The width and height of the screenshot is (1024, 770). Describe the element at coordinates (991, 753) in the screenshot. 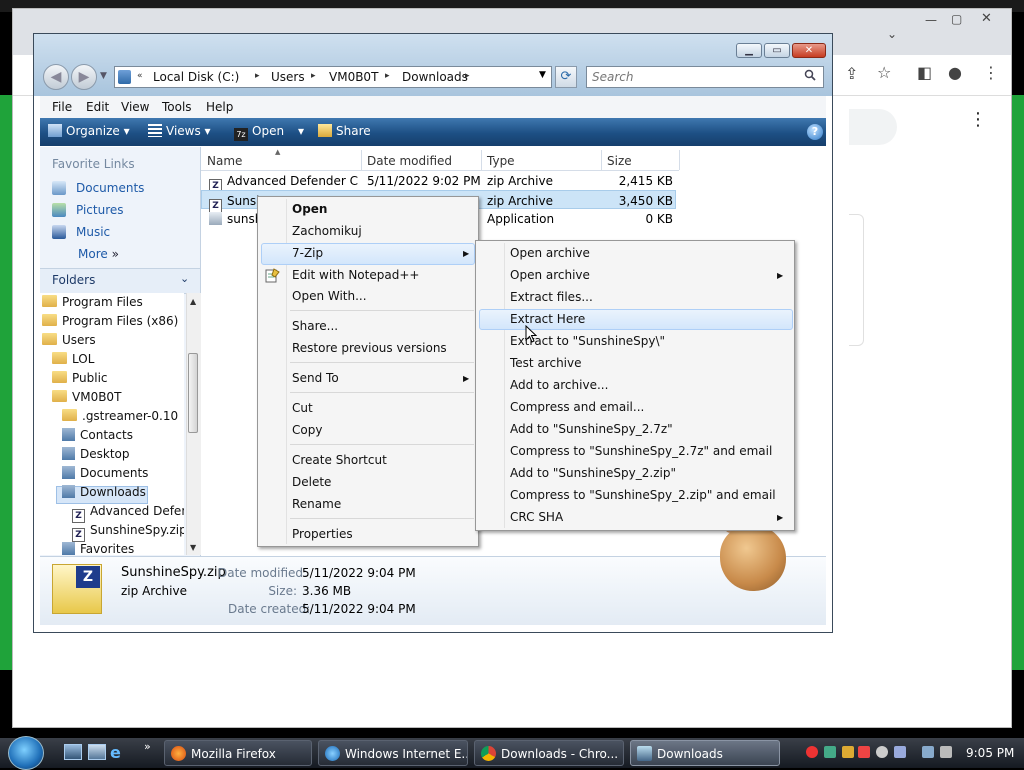

I see `taskbar-clock: 9:05 PM` at that location.